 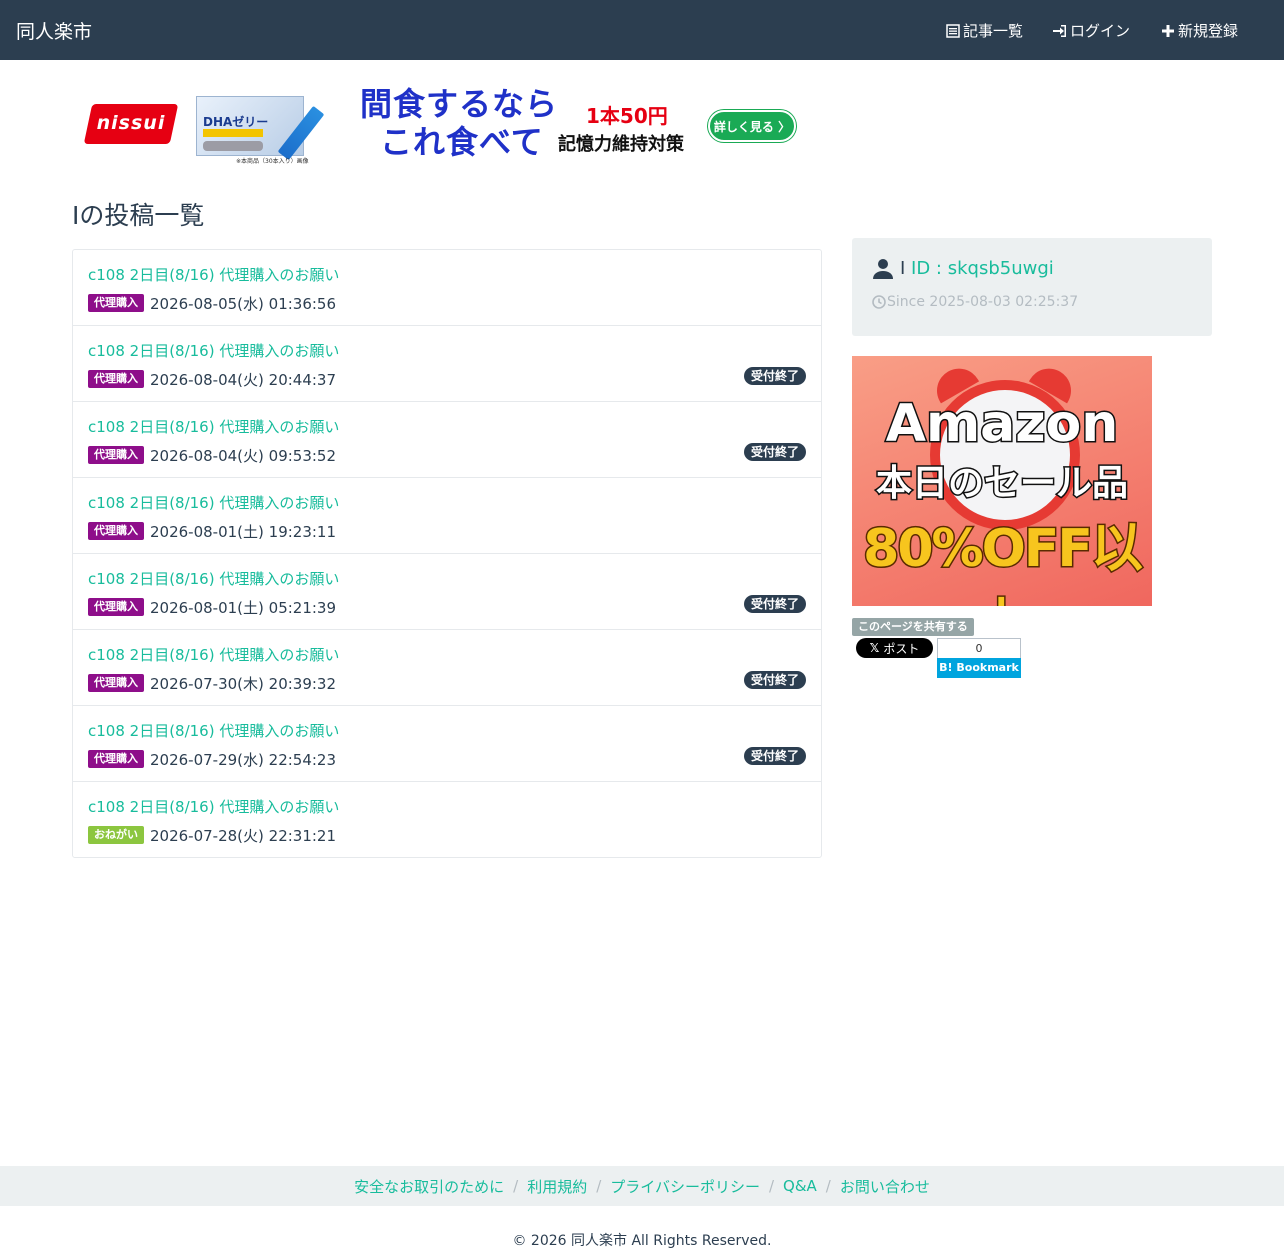 I want to click on navbar: 同人楽市 記事一覧 ログイン 新規登録, so click(x=642, y=30).